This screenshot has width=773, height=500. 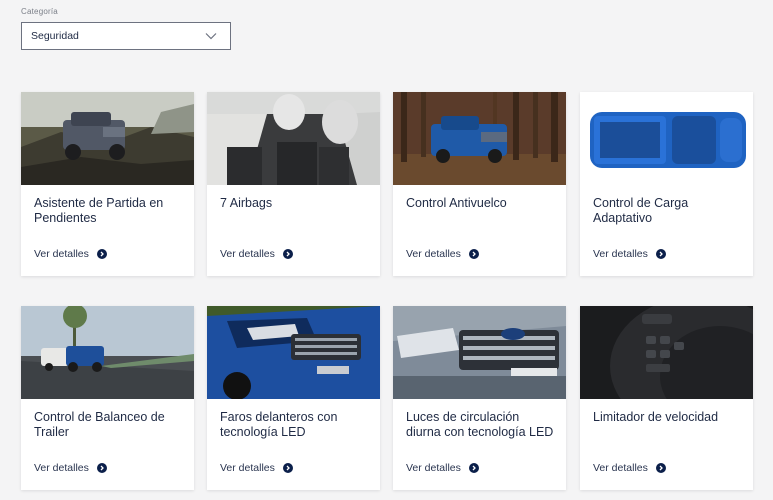 I want to click on ranger-headlight-closeup-image, so click(x=293, y=352).